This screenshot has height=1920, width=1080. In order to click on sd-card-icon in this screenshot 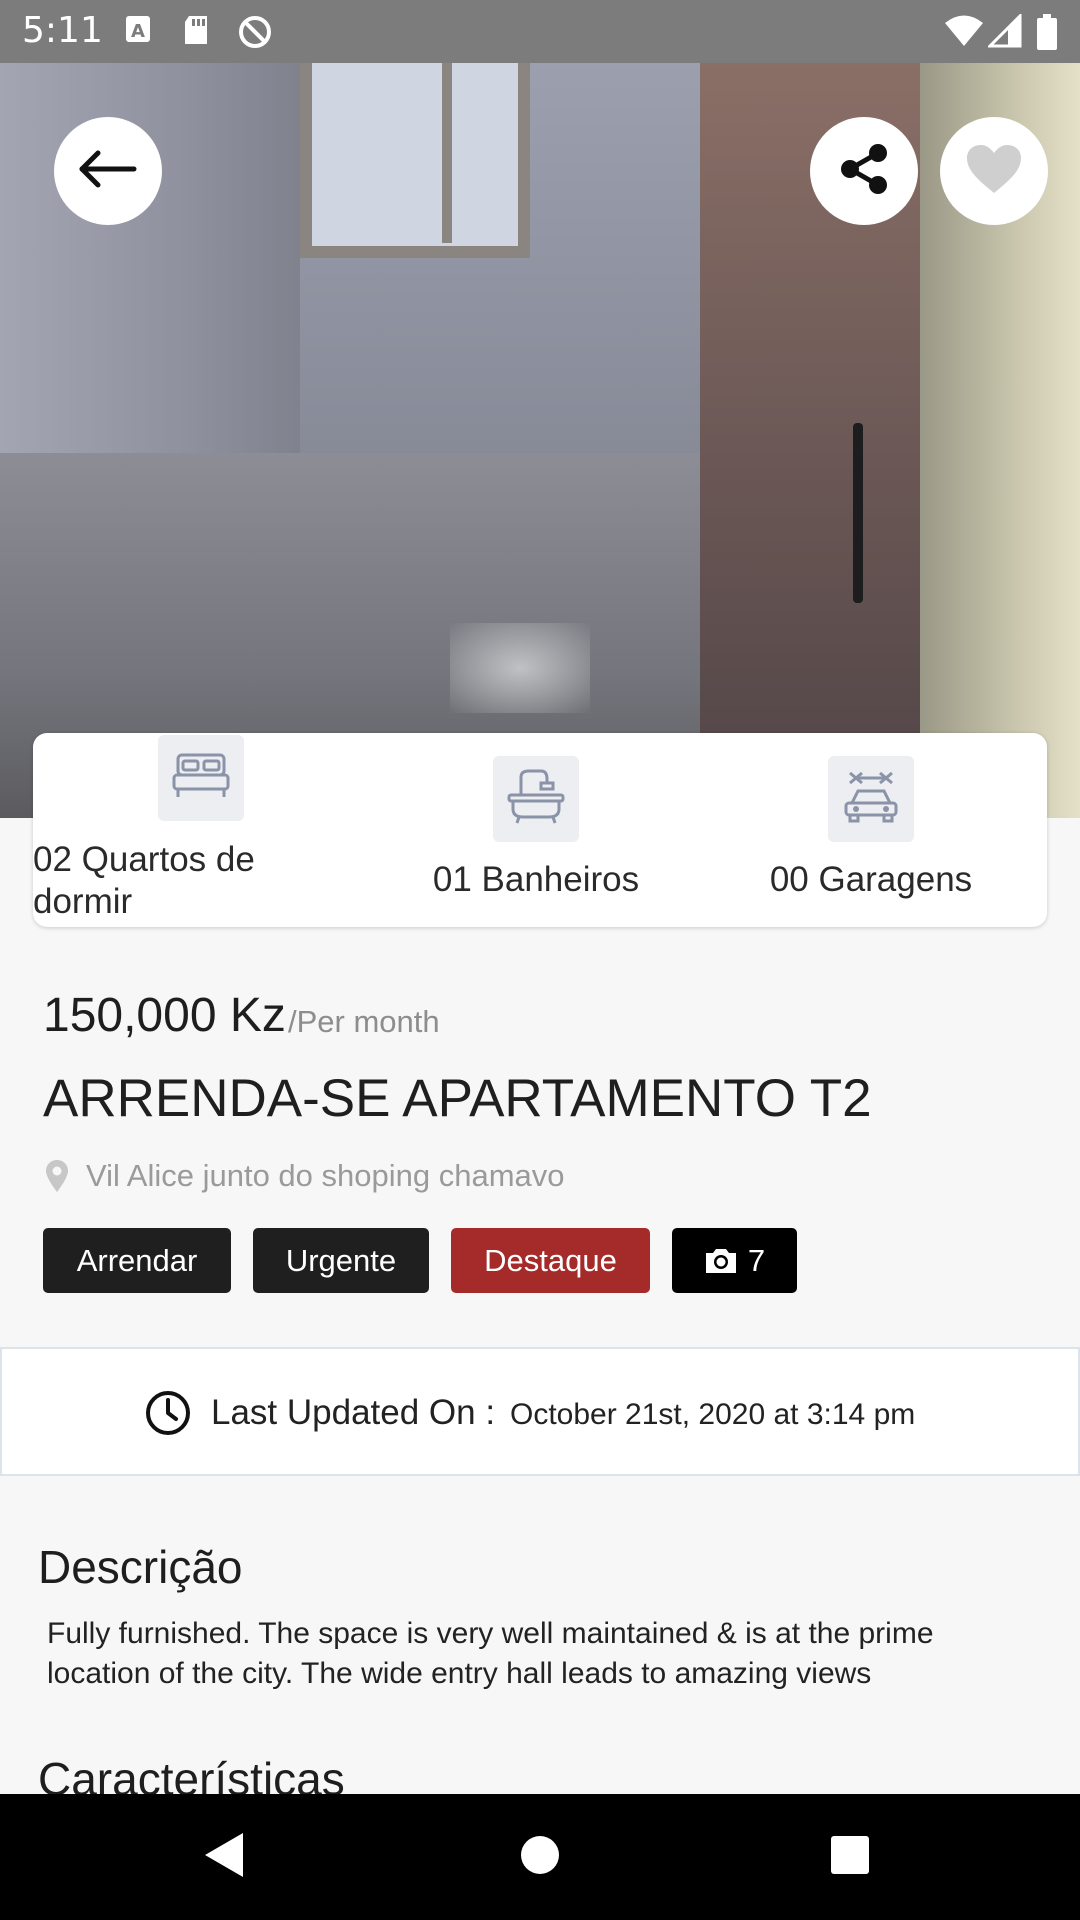, I will do `click(197, 32)`.